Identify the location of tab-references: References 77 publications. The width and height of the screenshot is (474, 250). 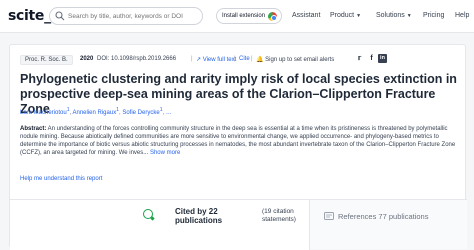
(388, 225).